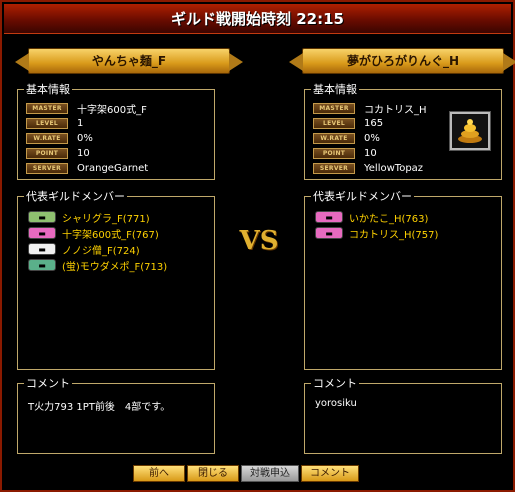  Describe the element at coordinates (213, 473) in the screenshot. I see `close-button: 閉じる` at that location.